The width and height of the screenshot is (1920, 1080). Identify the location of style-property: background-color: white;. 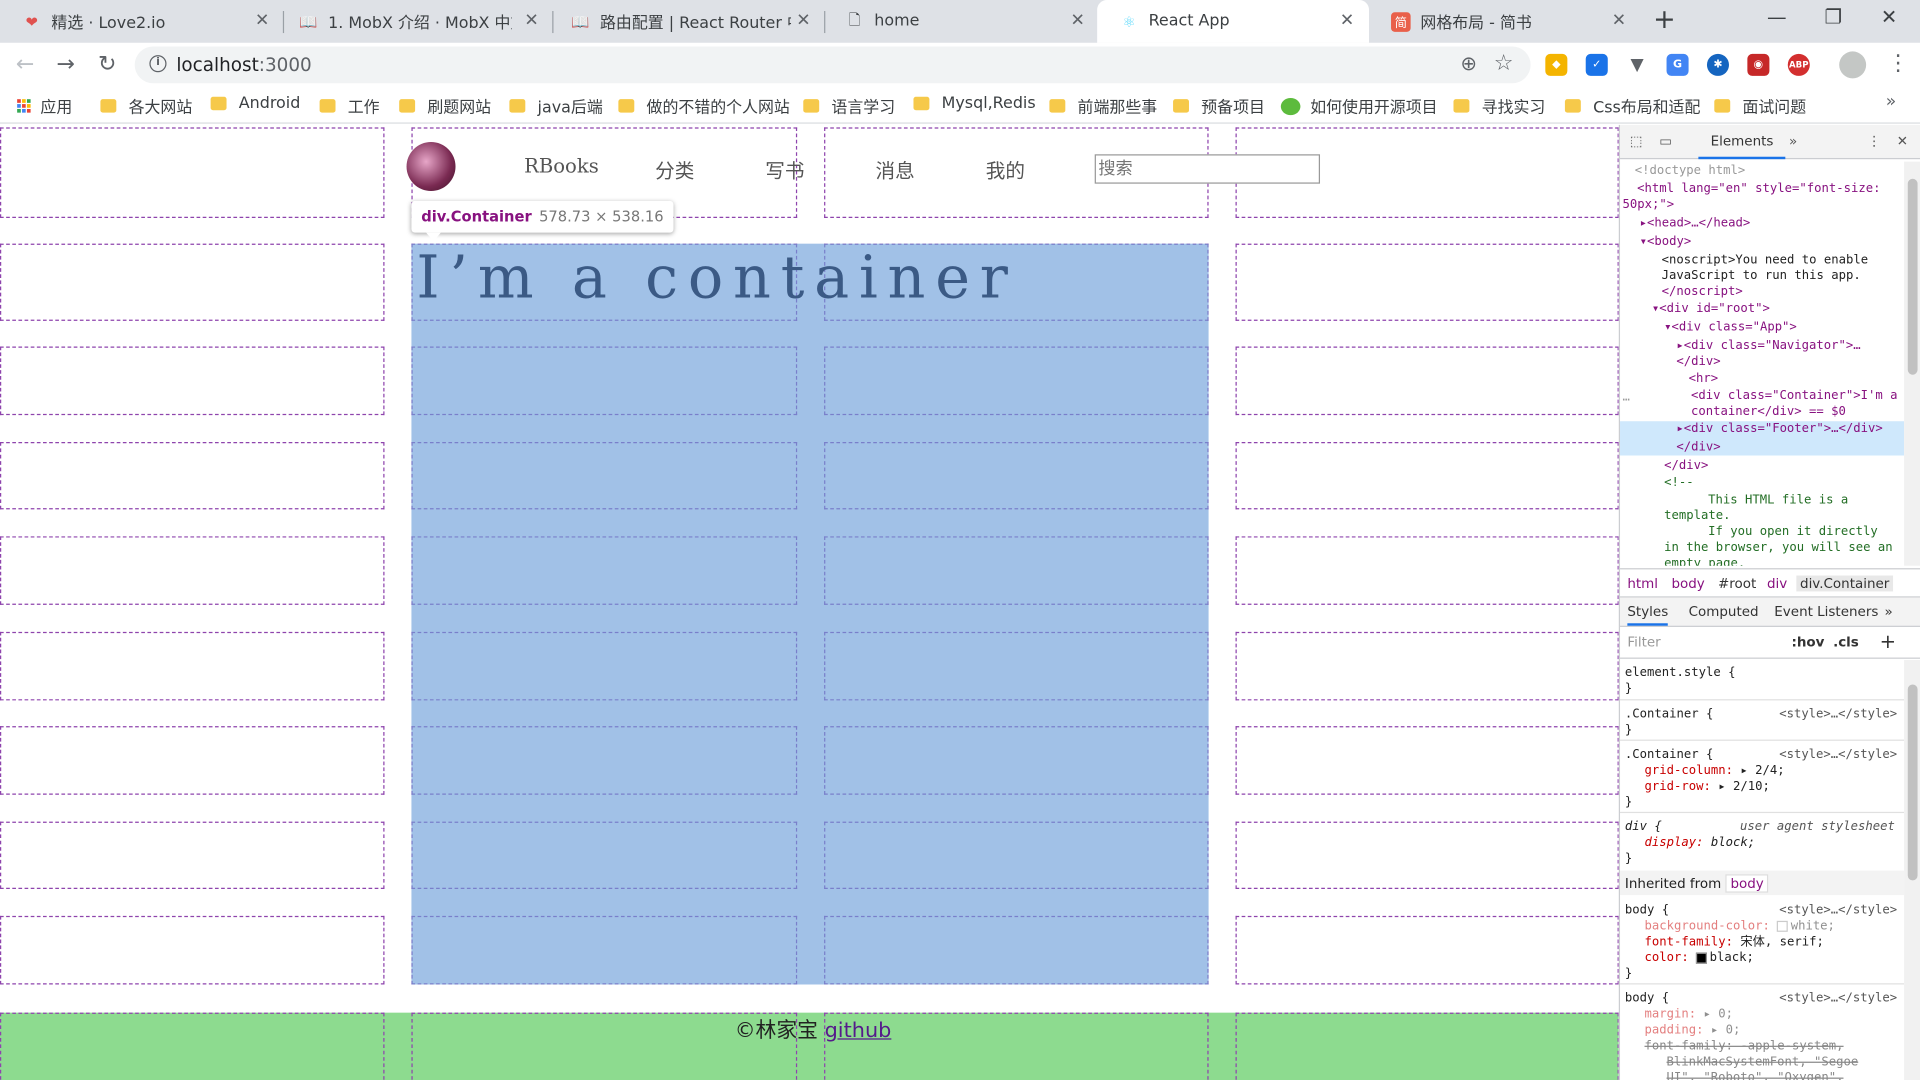
(1740, 926).